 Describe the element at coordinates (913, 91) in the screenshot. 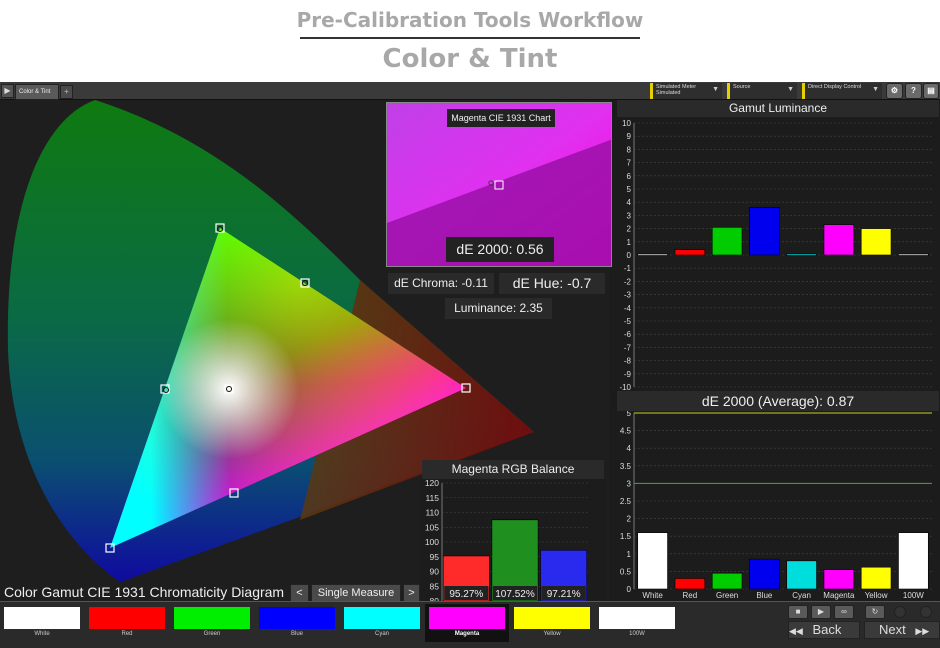

I see `help-icon: ?` at that location.